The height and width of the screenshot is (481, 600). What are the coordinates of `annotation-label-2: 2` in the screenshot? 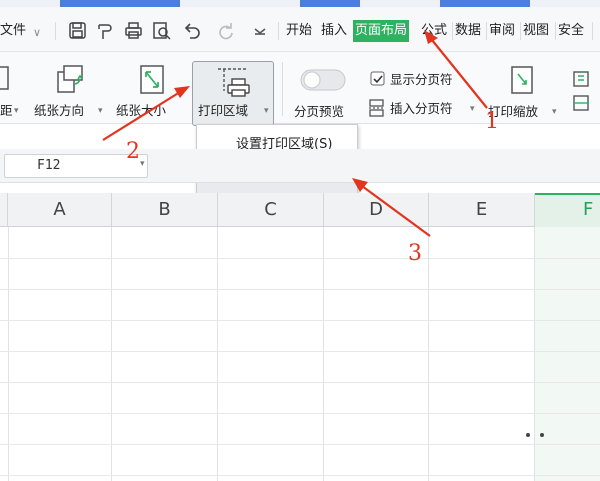 It's located at (133, 151).